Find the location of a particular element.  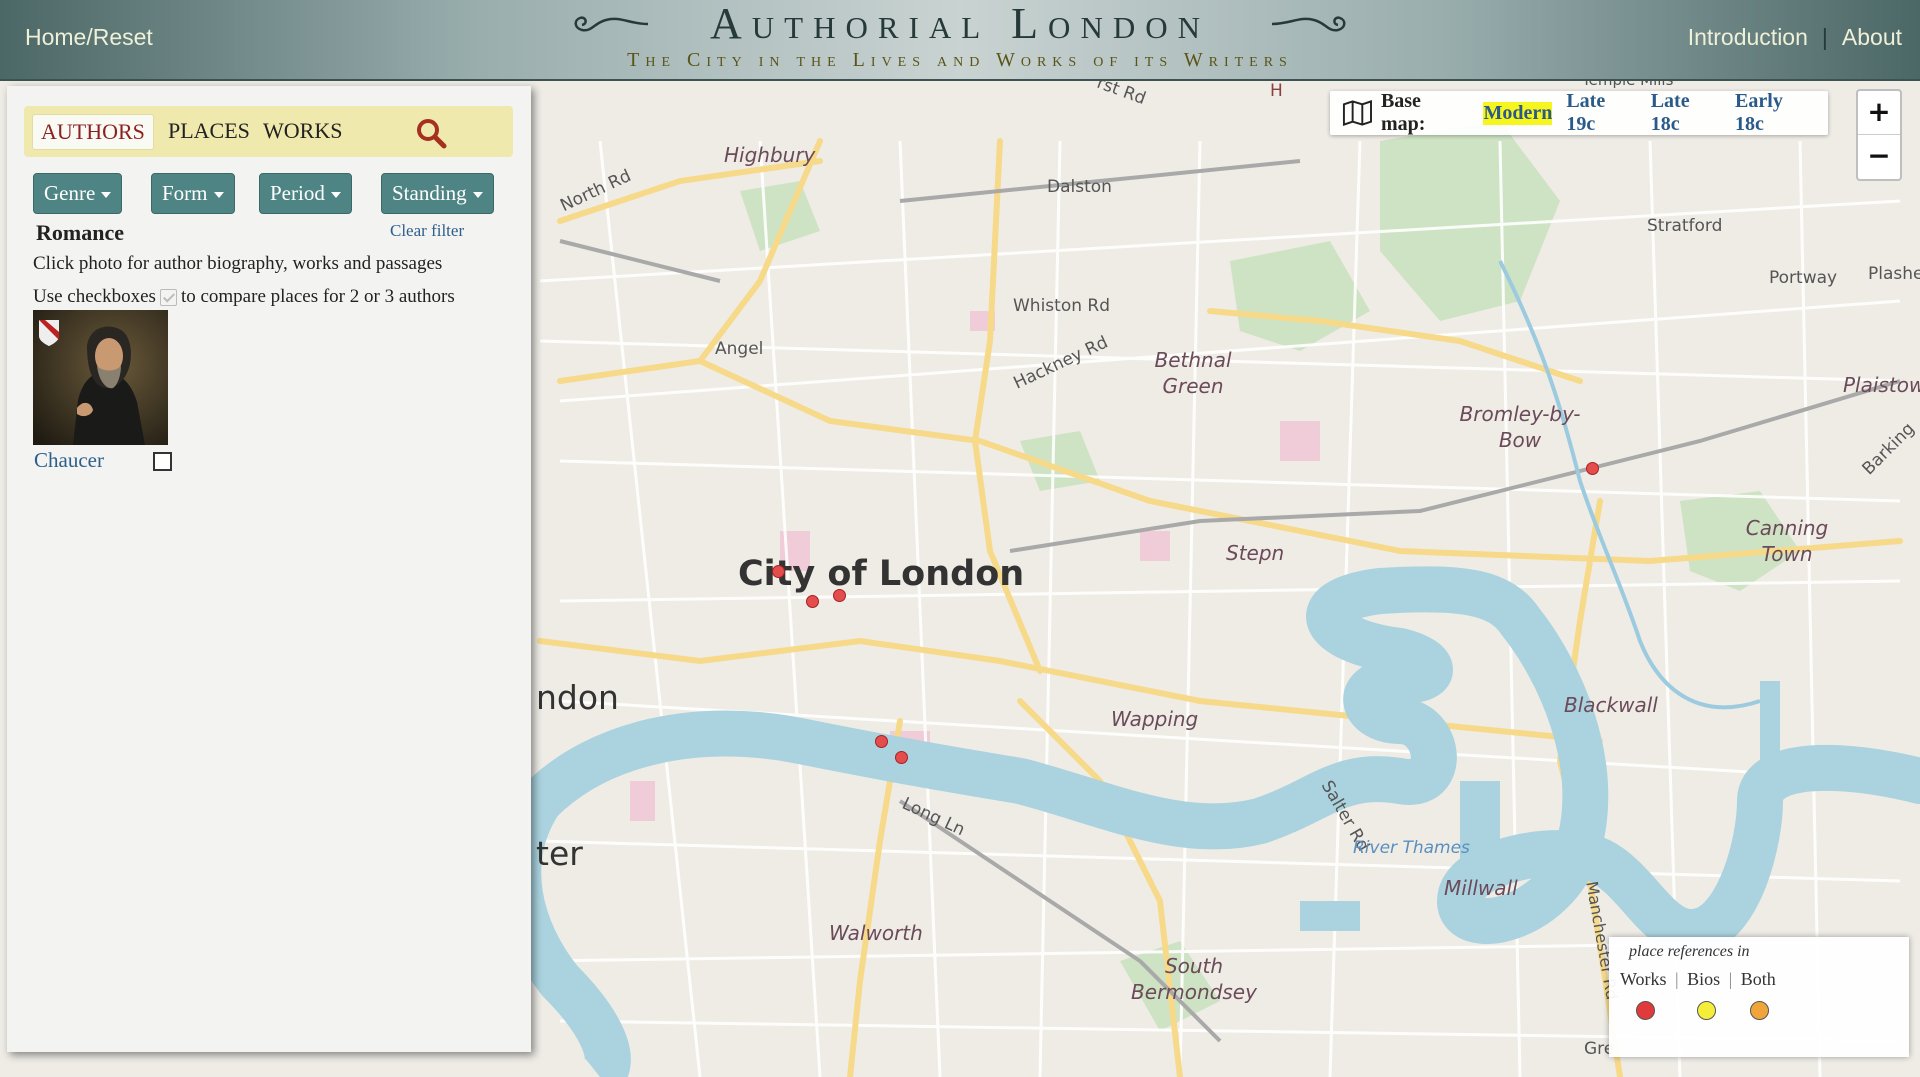

zoom-in-button: + is located at coordinates (1879, 113).